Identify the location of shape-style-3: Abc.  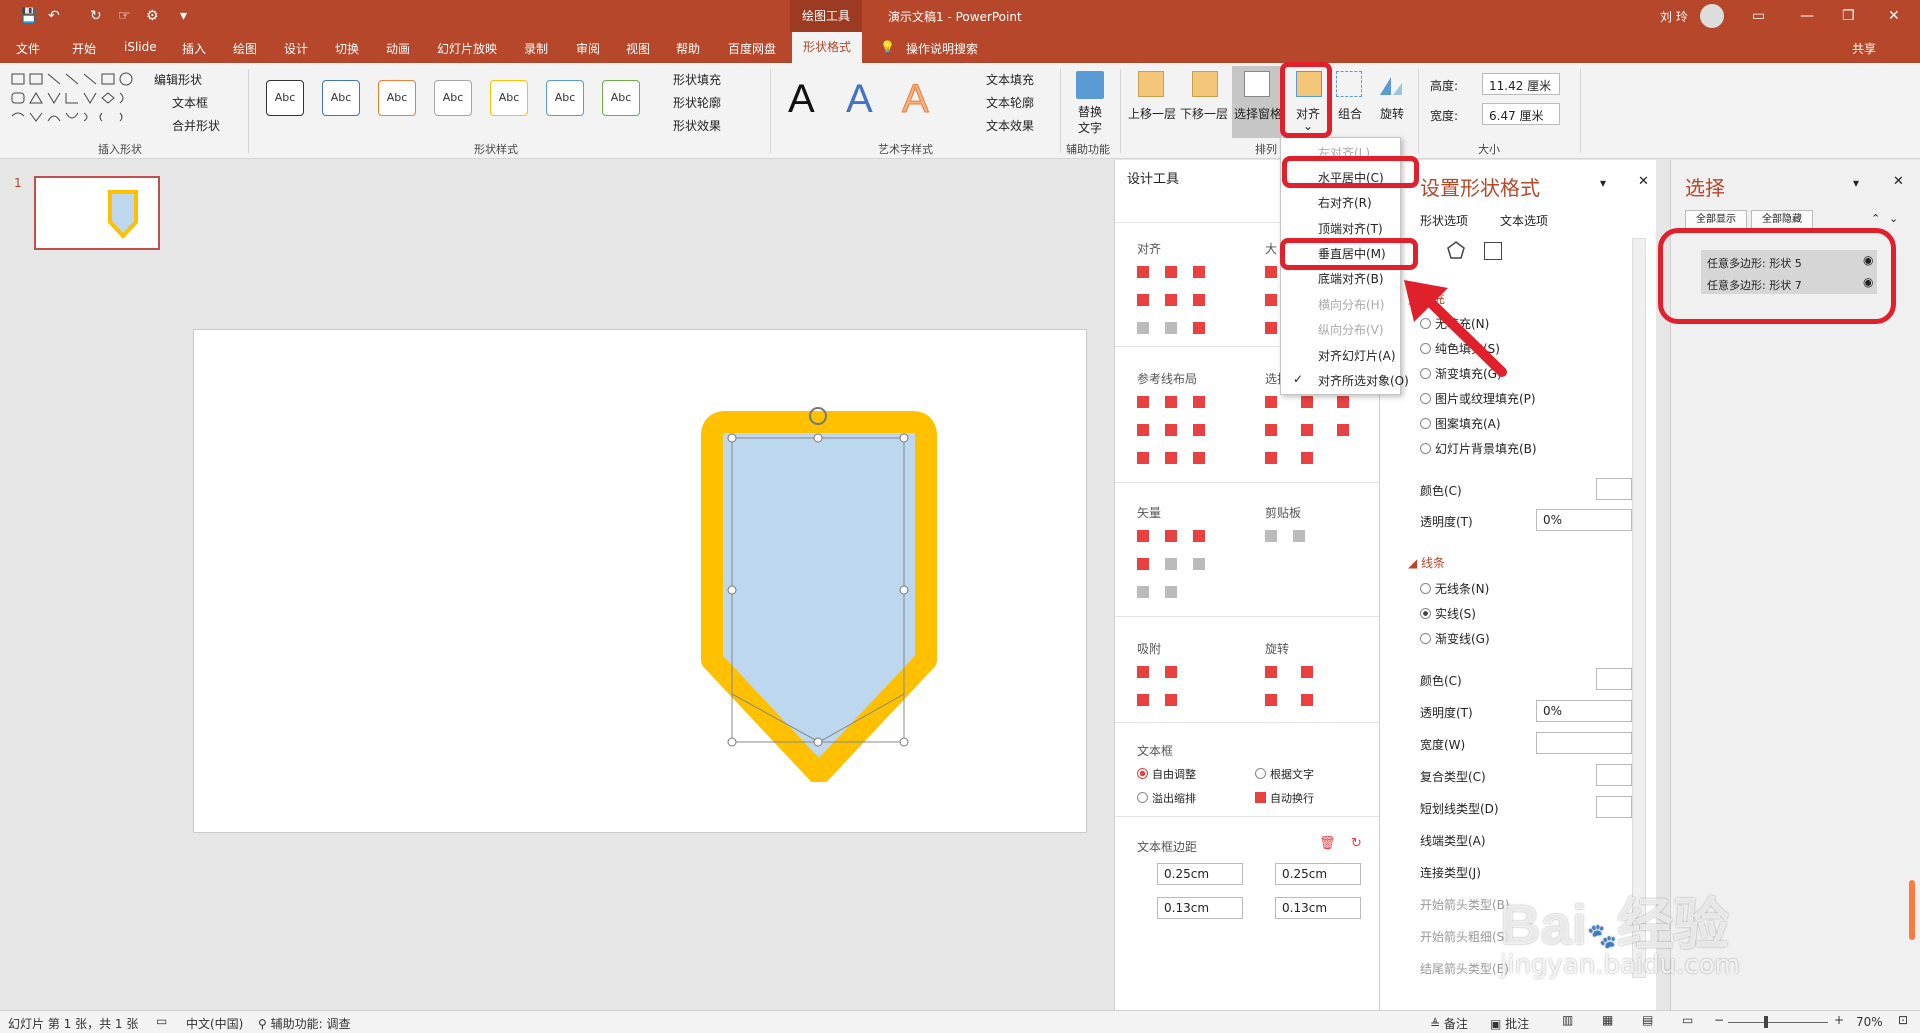
(397, 98).